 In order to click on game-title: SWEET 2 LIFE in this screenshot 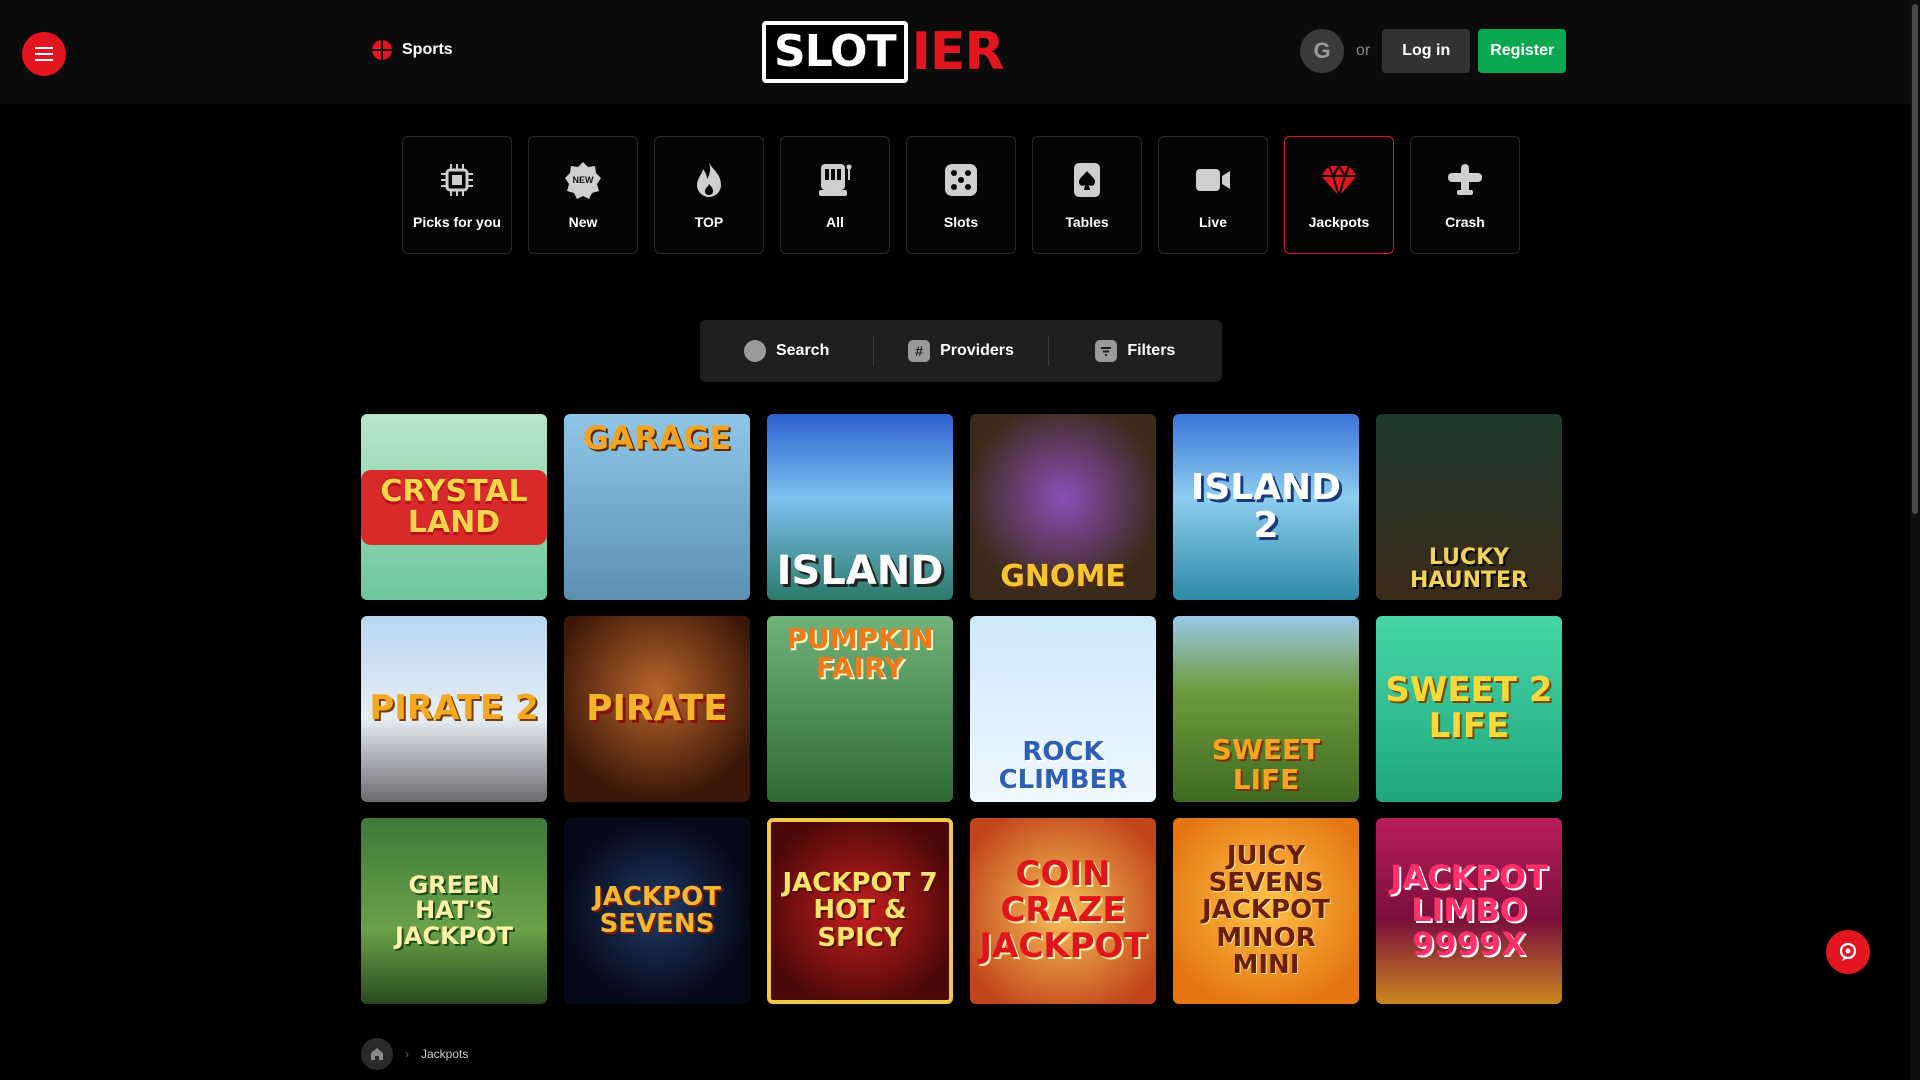, I will do `click(1469, 708)`.